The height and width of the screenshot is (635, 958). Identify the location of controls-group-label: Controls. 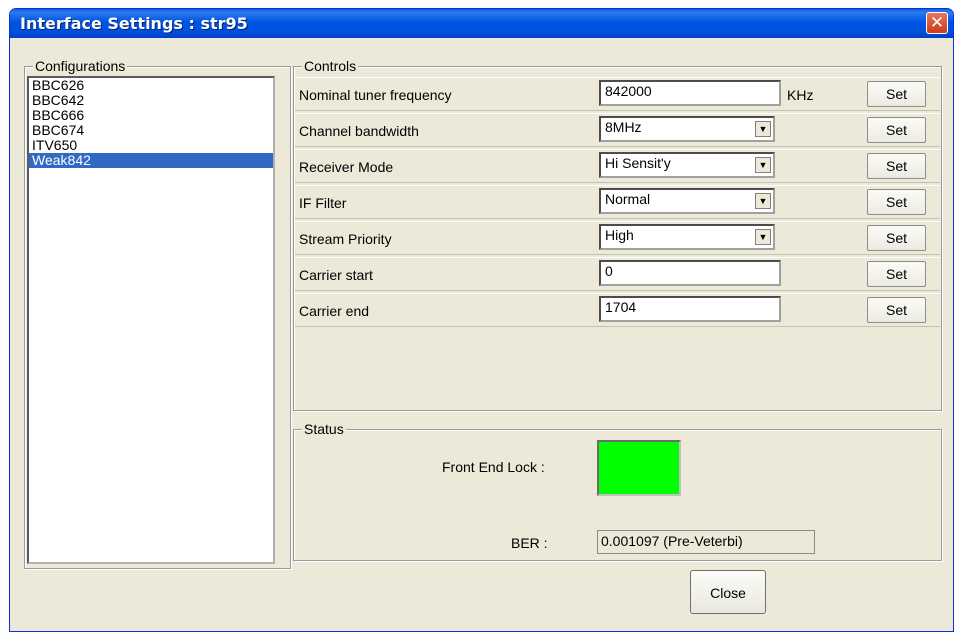
(330, 66).